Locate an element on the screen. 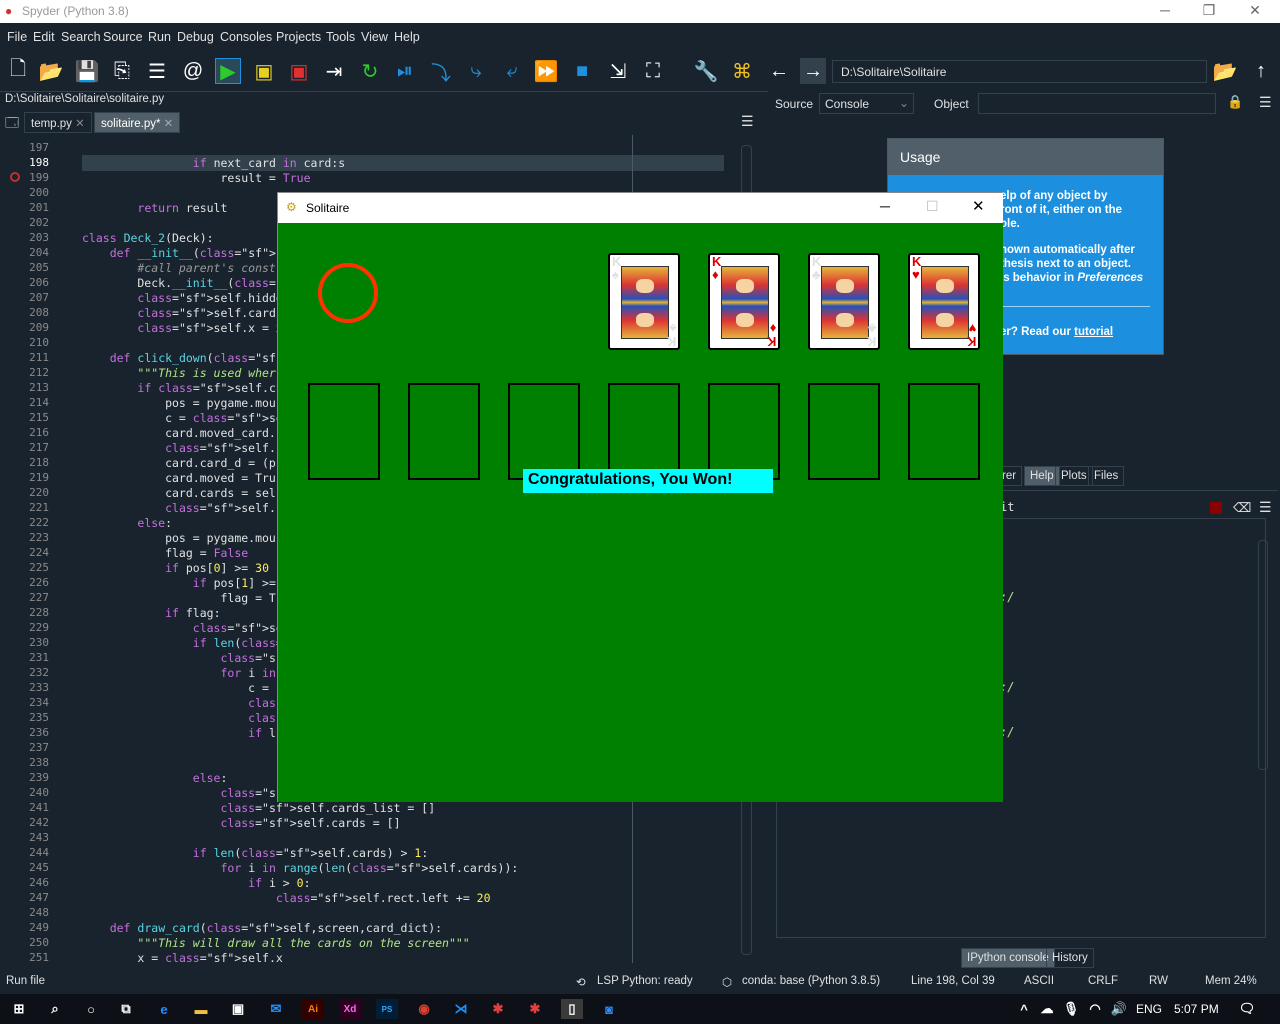  store-icon: ▣ is located at coordinates (238, 1009).